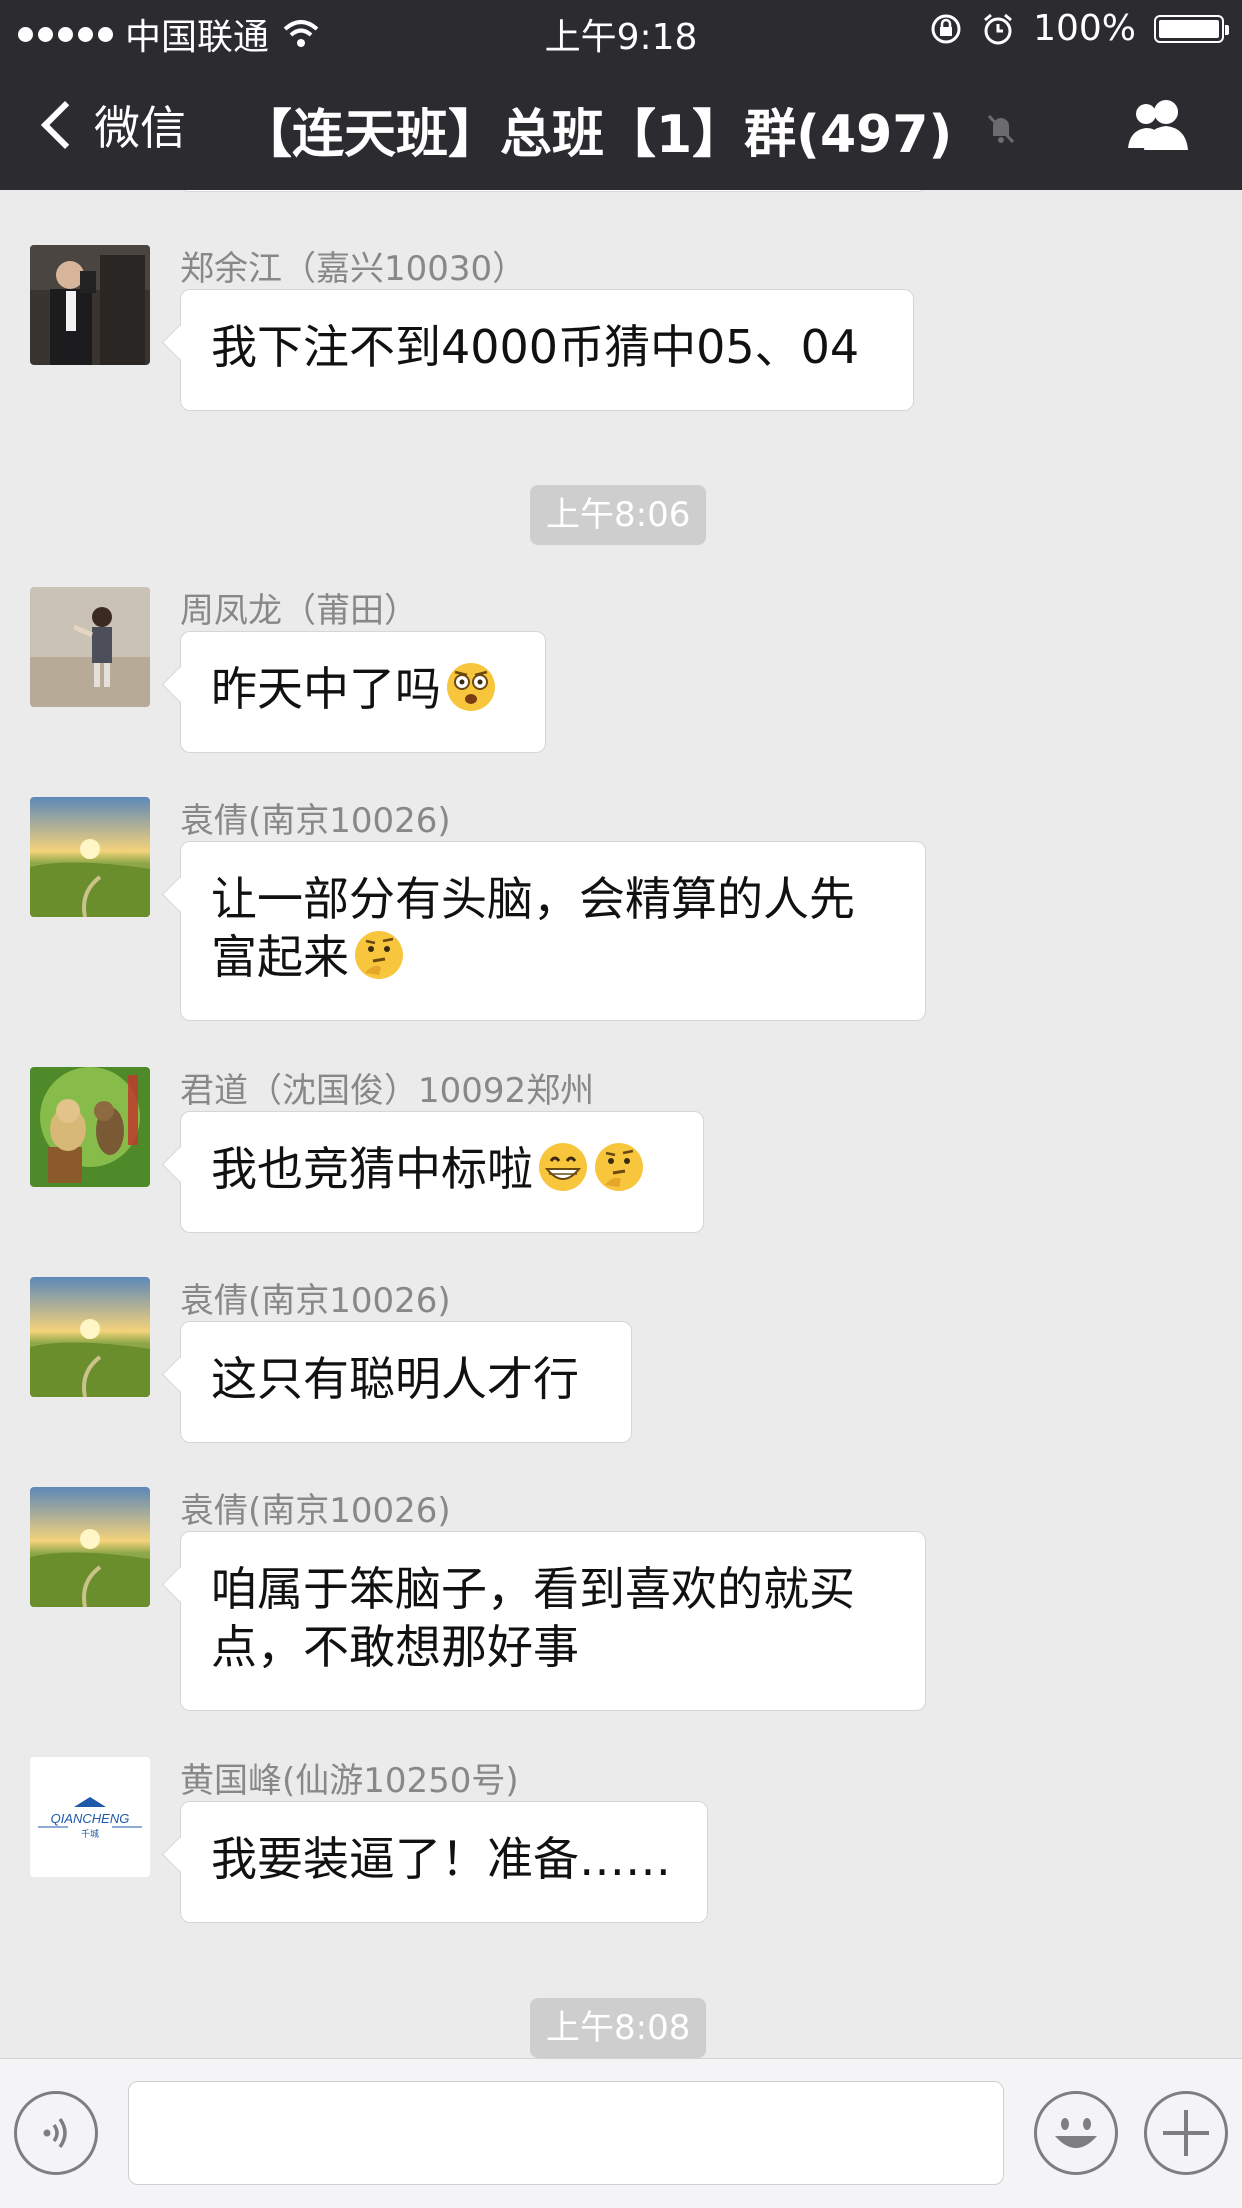  I want to click on top-bar: 中国联通 上午9:18 100% 微信 【连天班】总班【1】群(497), so click(621, 95).